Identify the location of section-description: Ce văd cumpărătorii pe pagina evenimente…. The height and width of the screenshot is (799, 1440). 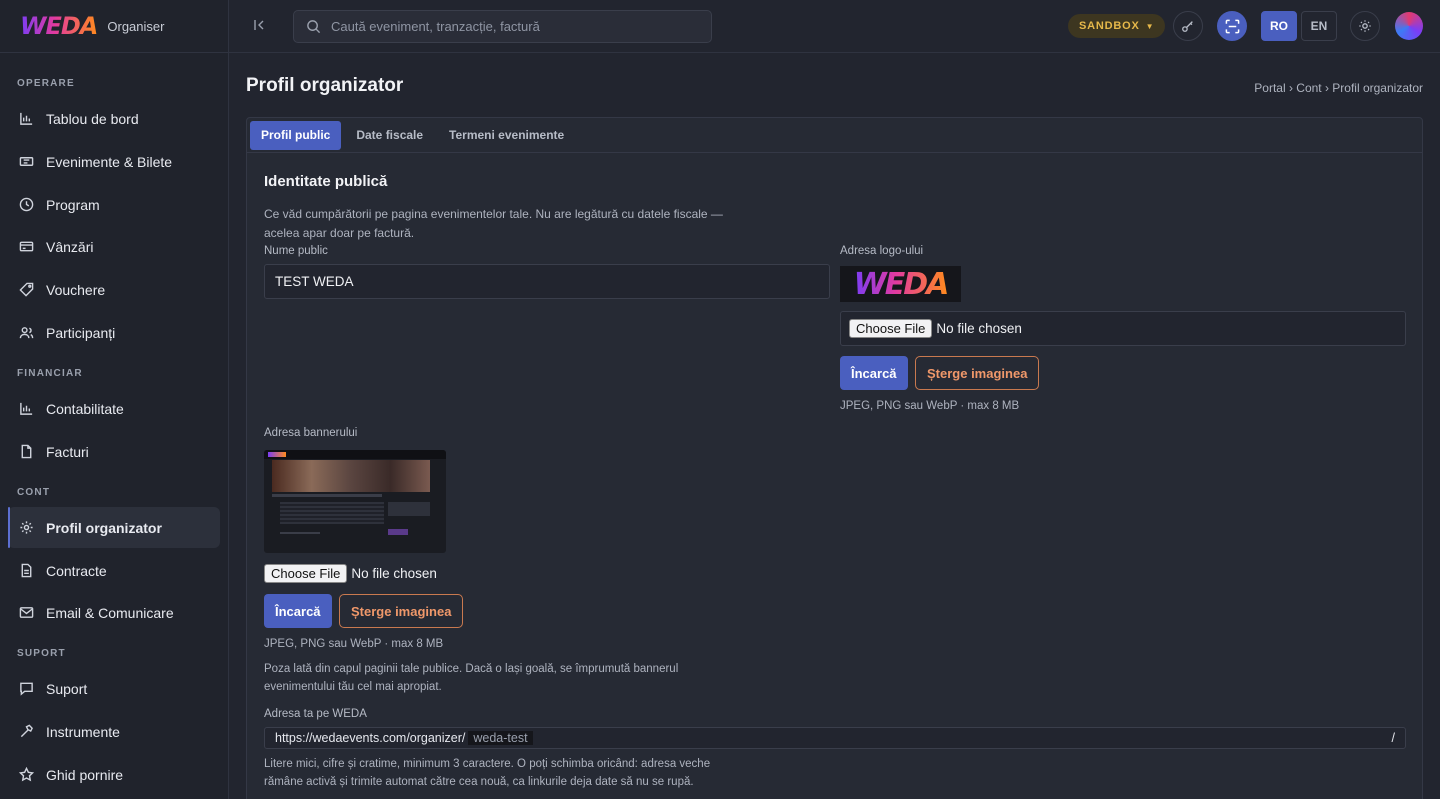
(493, 223).